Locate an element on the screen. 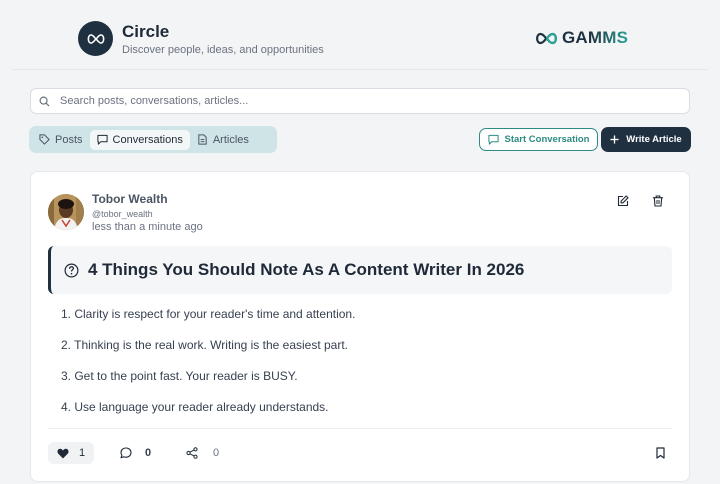  share-button: 0 is located at coordinates (202, 453).